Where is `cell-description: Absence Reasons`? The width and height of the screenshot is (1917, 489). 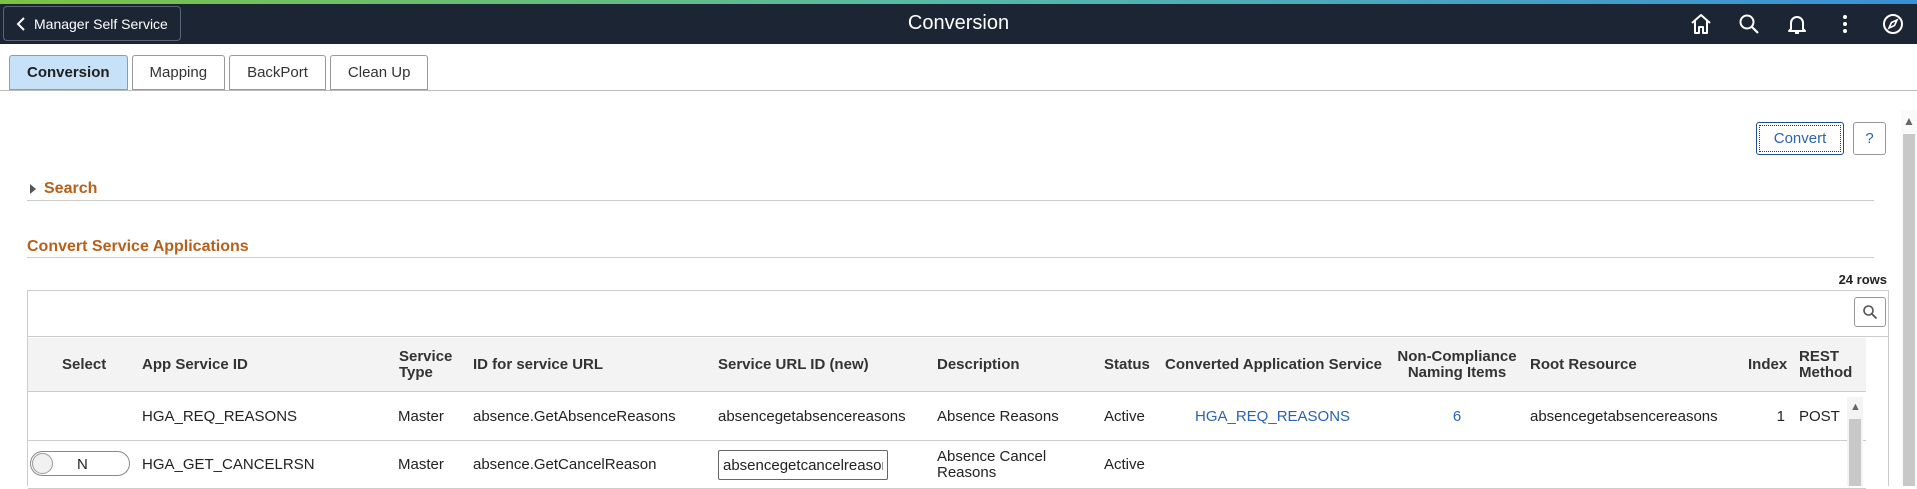 cell-description: Absence Reasons is located at coordinates (998, 416).